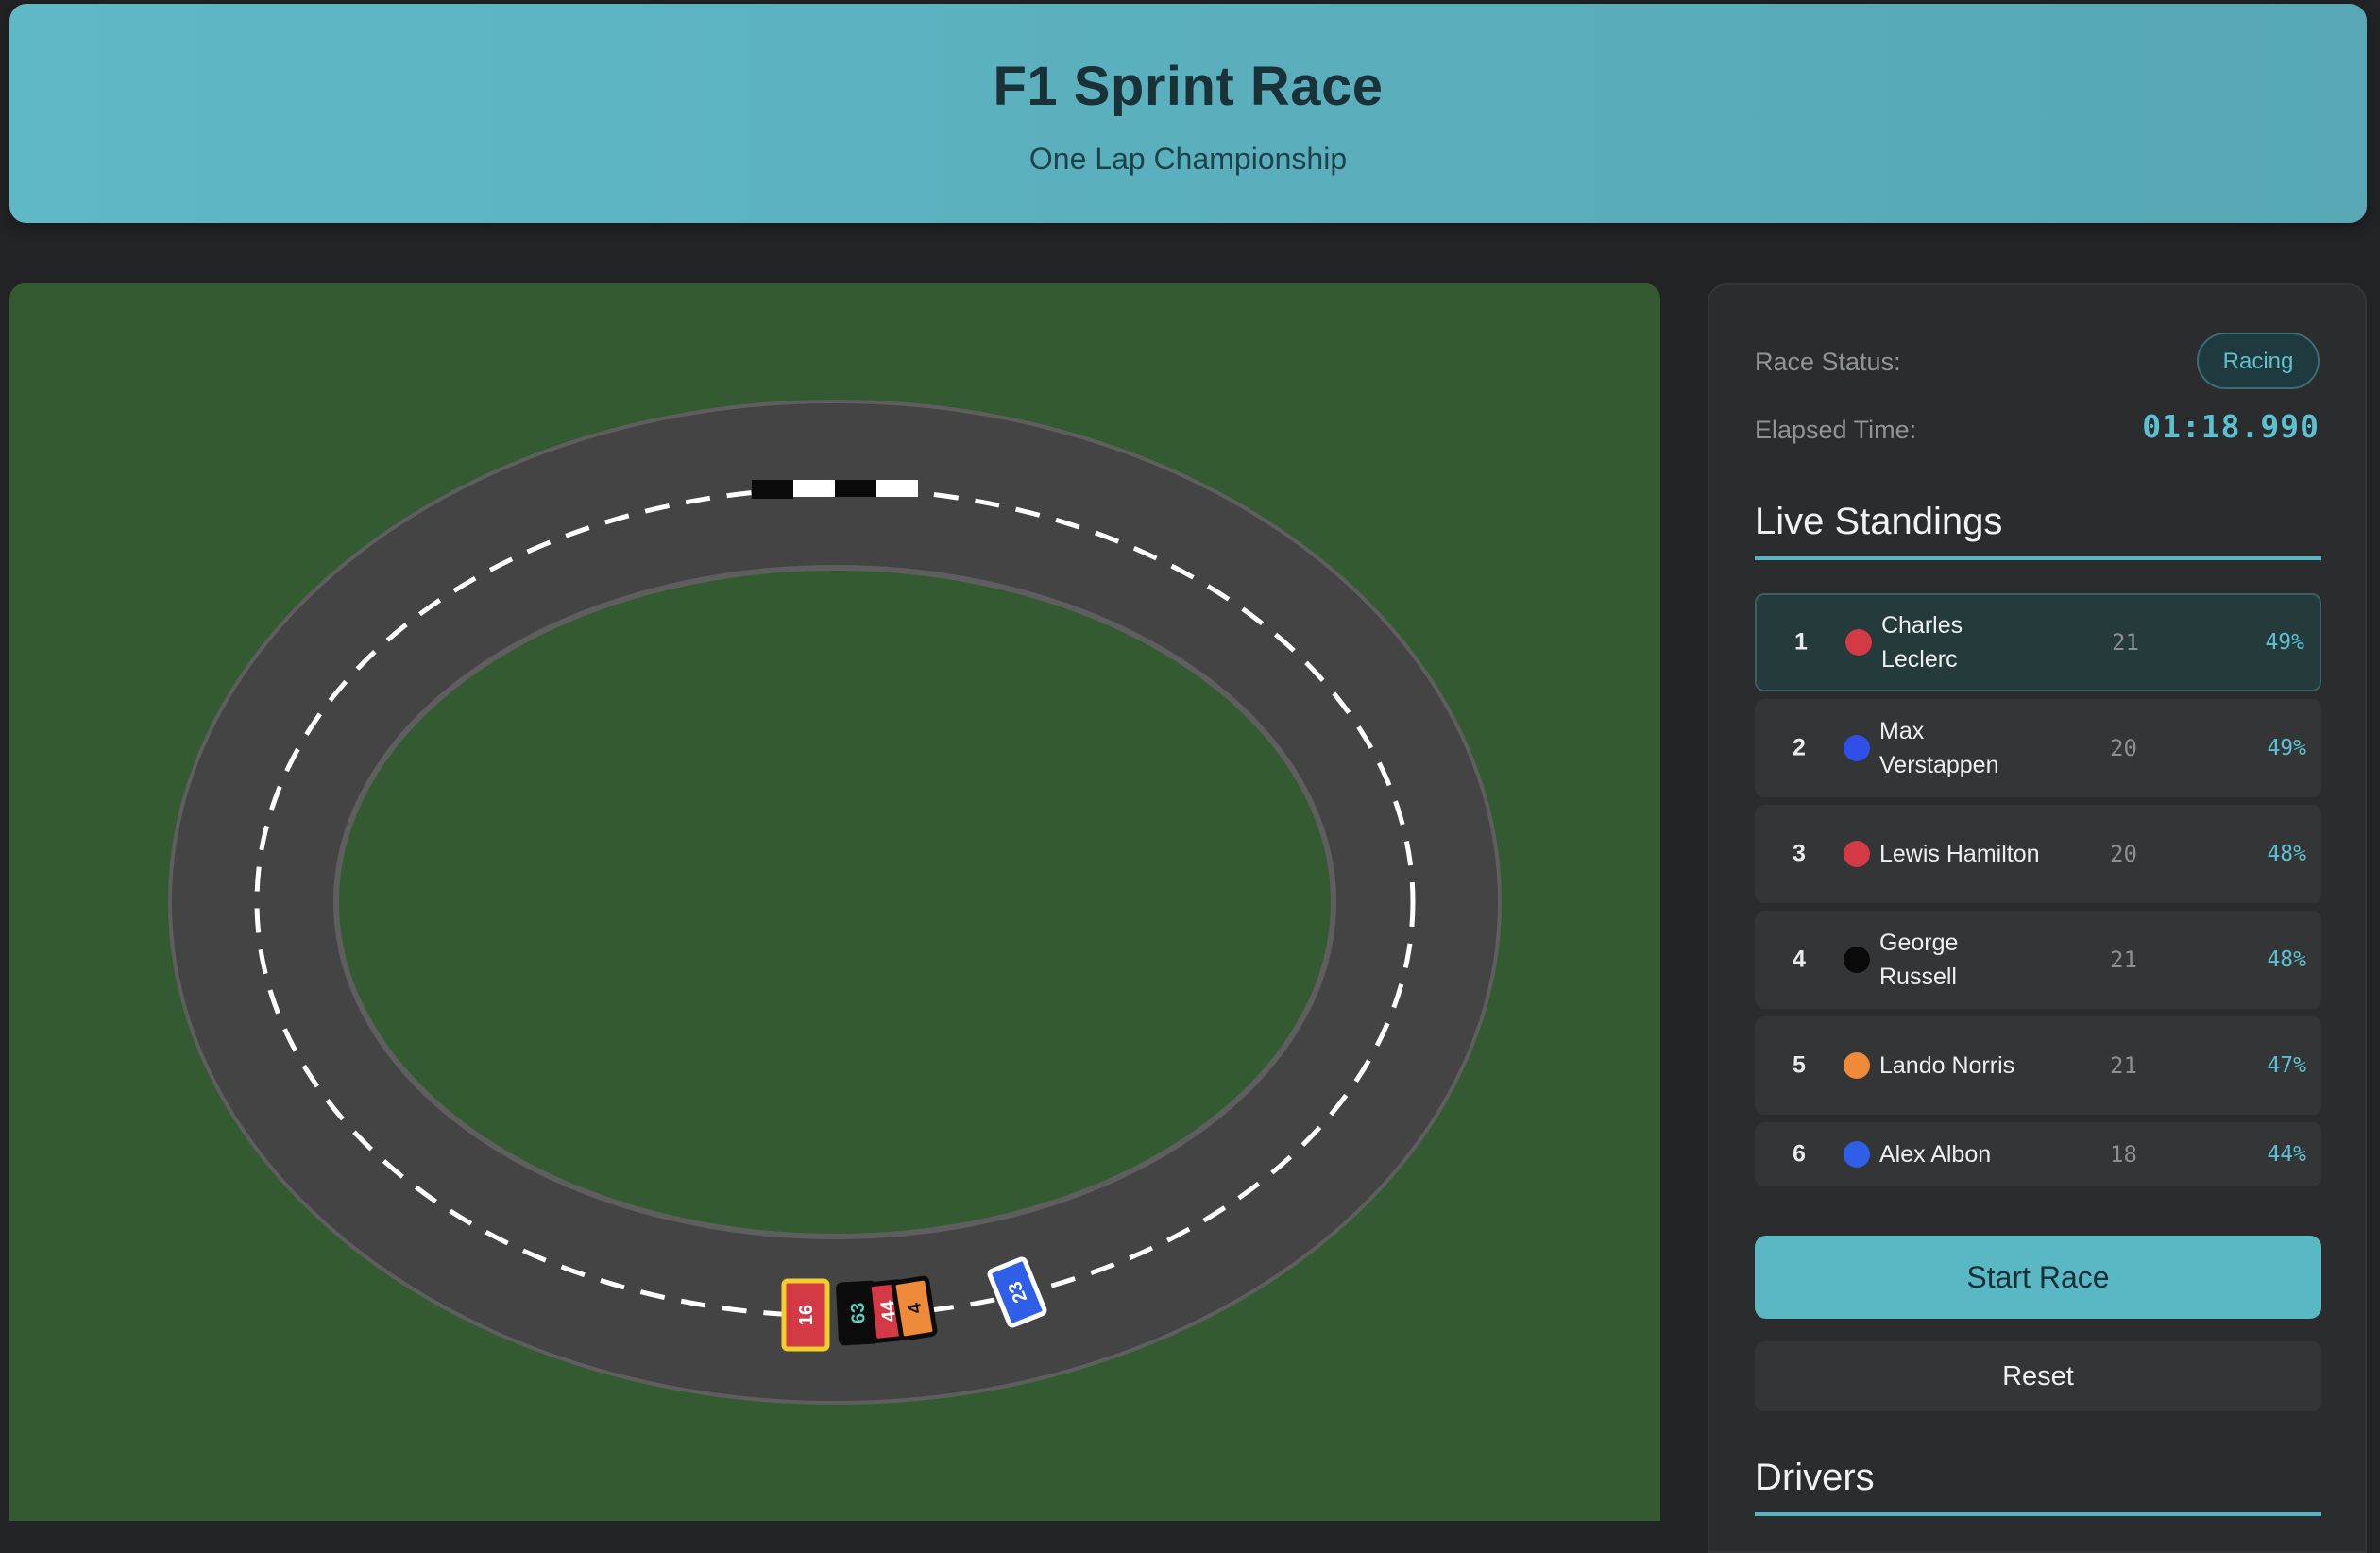 The width and height of the screenshot is (2380, 1553). What do you see at coordinates (2038, 1376) in the screenshot?
I see `reset-button: Reset` at bounding box center [2038, 1376].